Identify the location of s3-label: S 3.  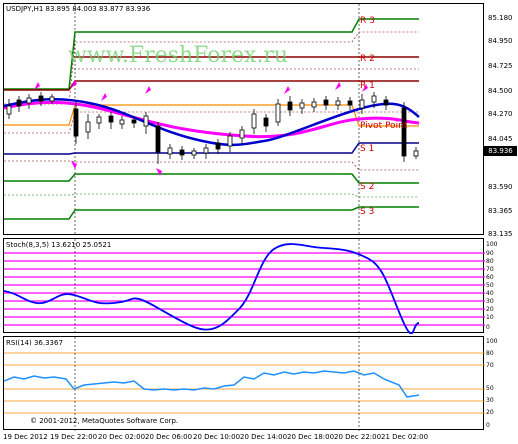
(367, 212).